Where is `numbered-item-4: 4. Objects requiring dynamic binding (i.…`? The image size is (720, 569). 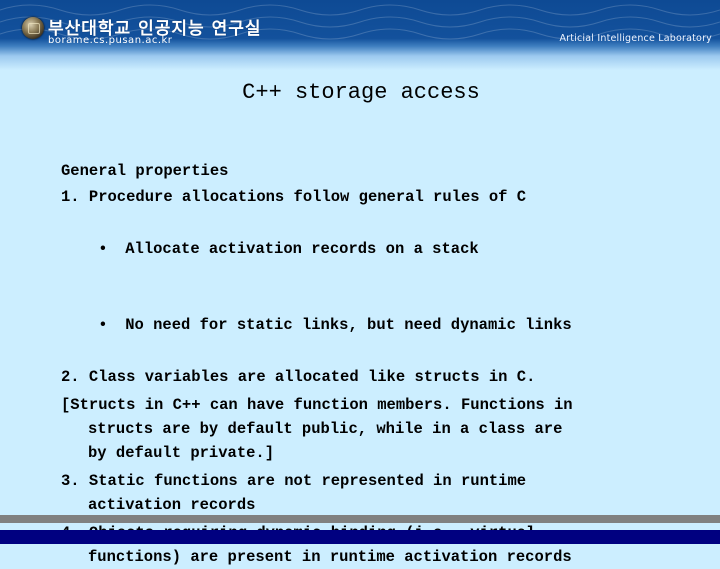
numbered-item-4: 4. Objects requiring dynamic binding (i.… is located at coordinates (371, 545).